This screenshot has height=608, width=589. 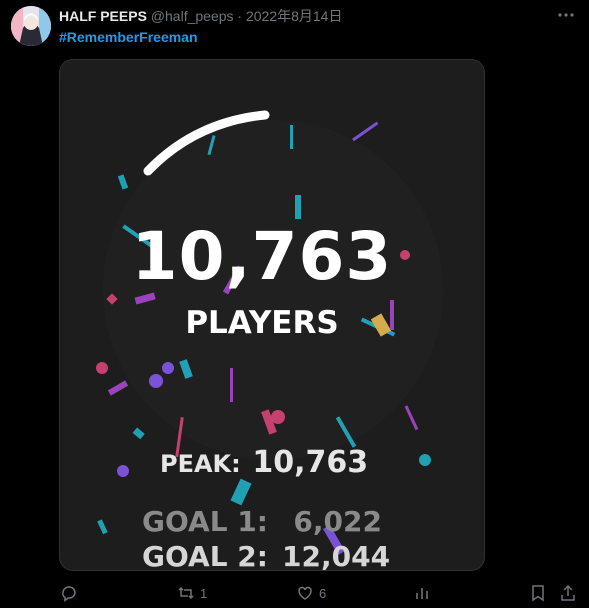 What do you see at coordinates (294, 594) in the screenshot?
I see `action-bar: 1 6` at bounding box center [294, 594].